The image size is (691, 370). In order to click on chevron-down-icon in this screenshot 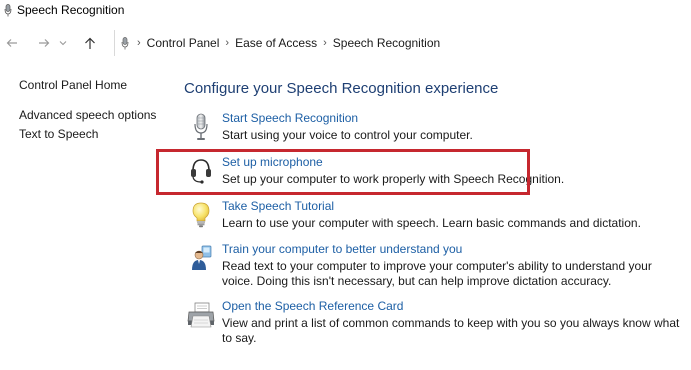, I will do `click(63, 43)`.